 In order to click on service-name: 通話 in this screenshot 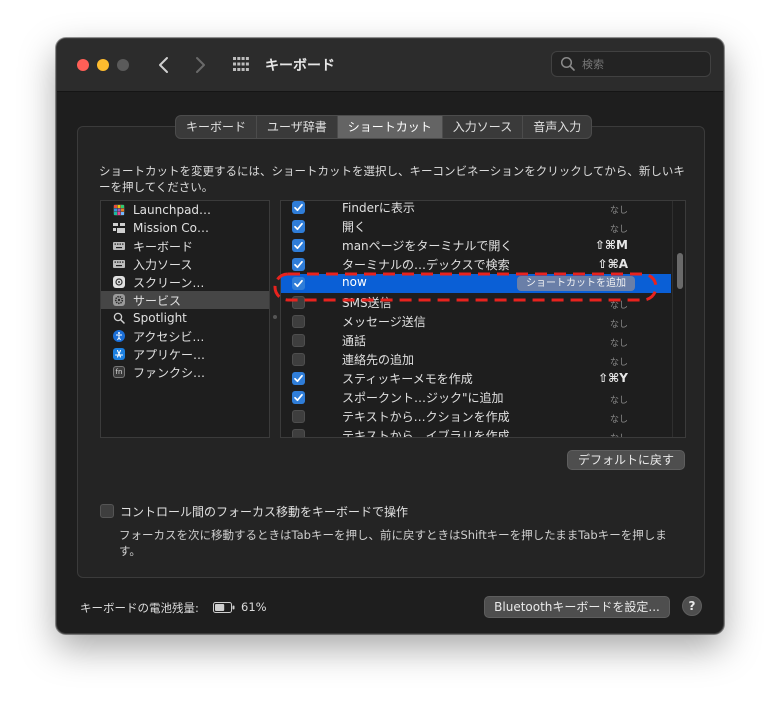, I will do `click(354, 341)`.